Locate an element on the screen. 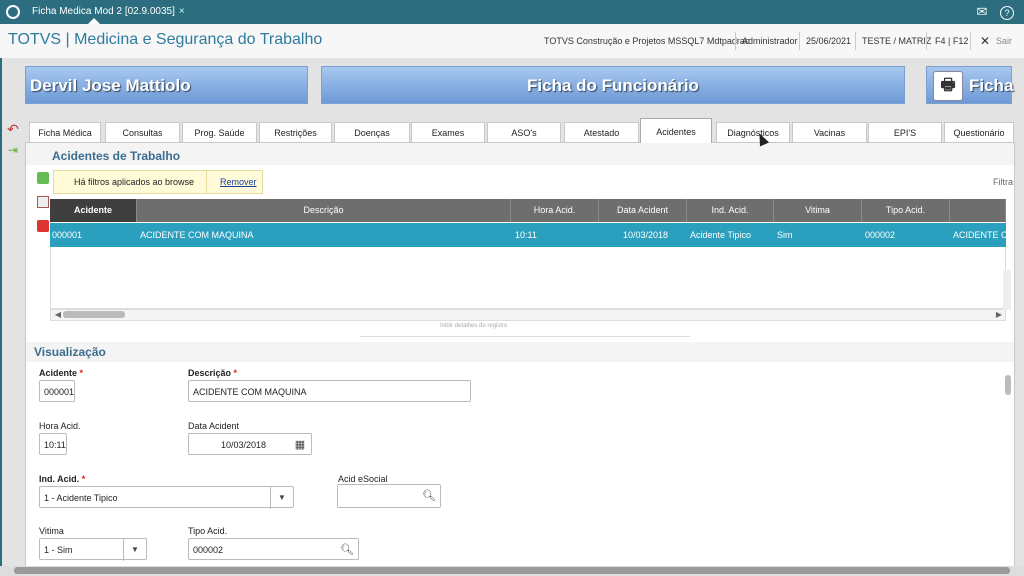 The height and width of the screenshot is (576, 1024). cell-ind: Acidente Tipico is located at coordinates (721, 235).